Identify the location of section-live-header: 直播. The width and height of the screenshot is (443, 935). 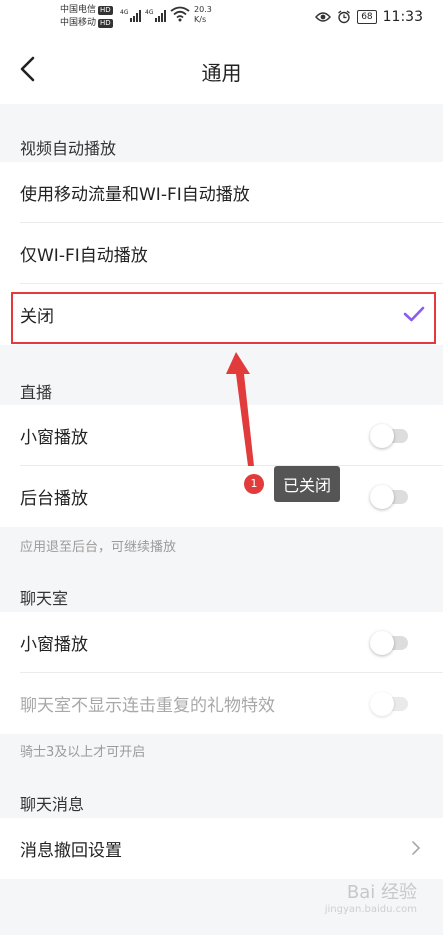
(36, 392).